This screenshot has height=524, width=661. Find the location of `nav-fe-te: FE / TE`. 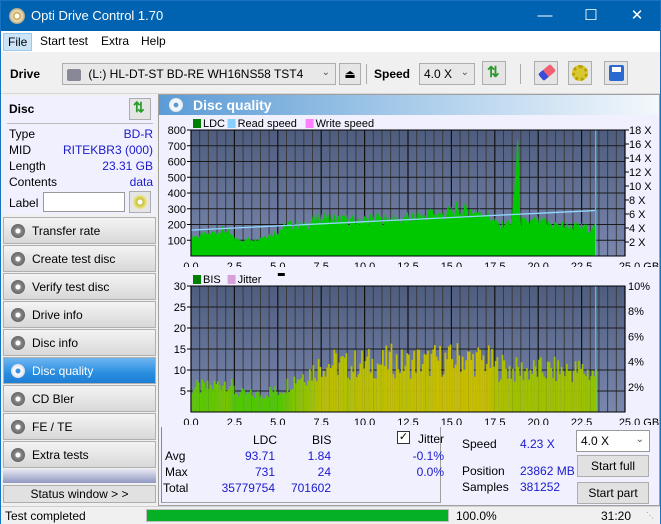

nav-fe-te: FE / TE is located at coordinates (79, 426).